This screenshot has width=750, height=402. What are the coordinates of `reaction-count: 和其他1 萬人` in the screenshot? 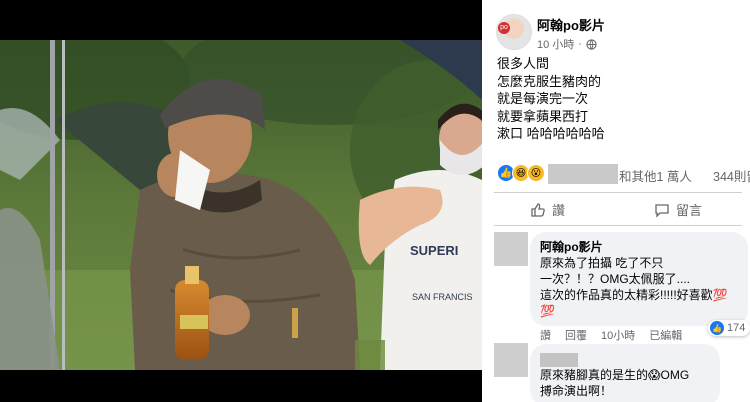 It's located at (655, 175).